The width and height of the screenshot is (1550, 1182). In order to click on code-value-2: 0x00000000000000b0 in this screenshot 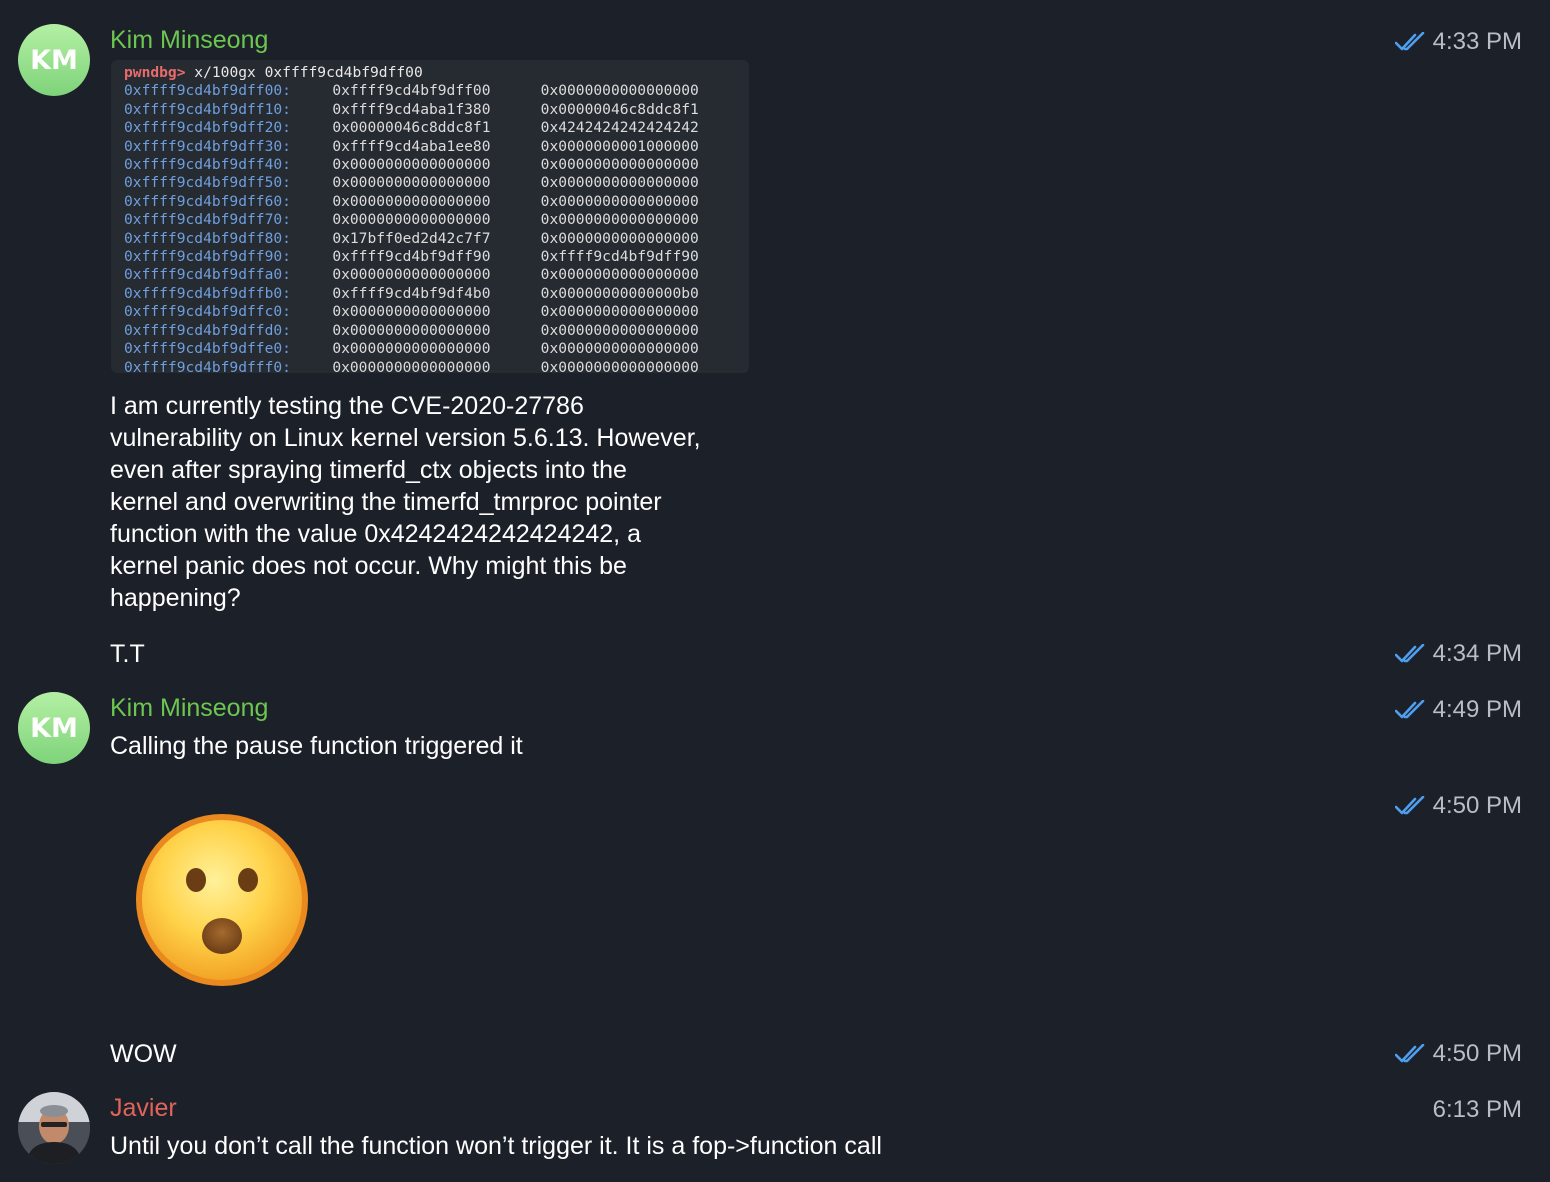, I will do `click(619, 293)`.